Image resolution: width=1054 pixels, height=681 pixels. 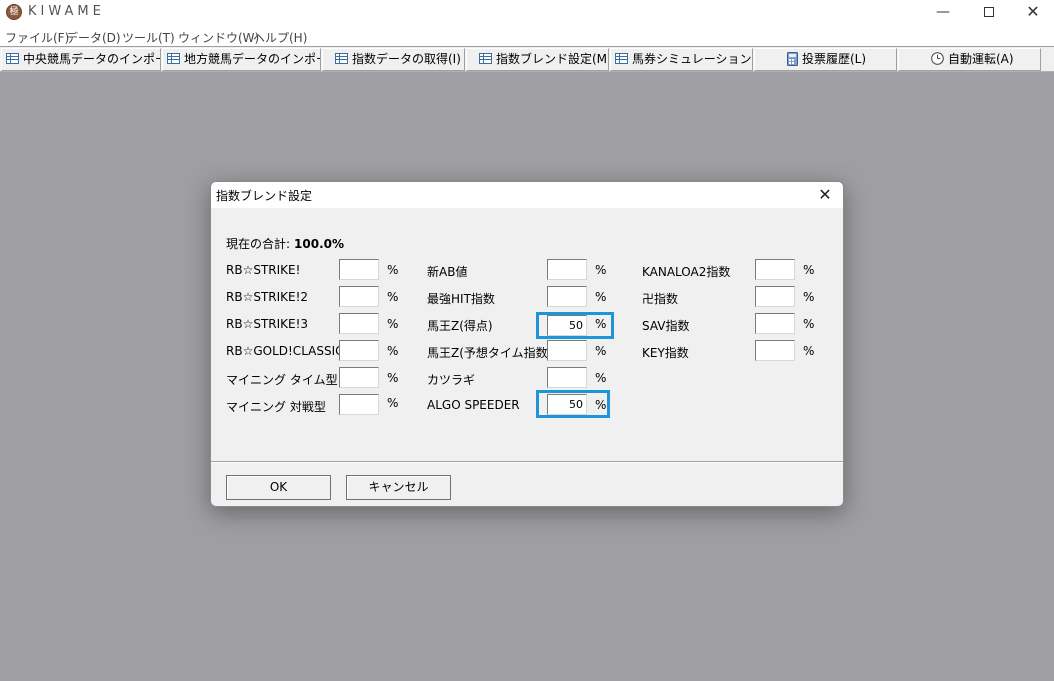 I want to click on auto-run-button: 自動運転(A), so click(x=969, y=59).